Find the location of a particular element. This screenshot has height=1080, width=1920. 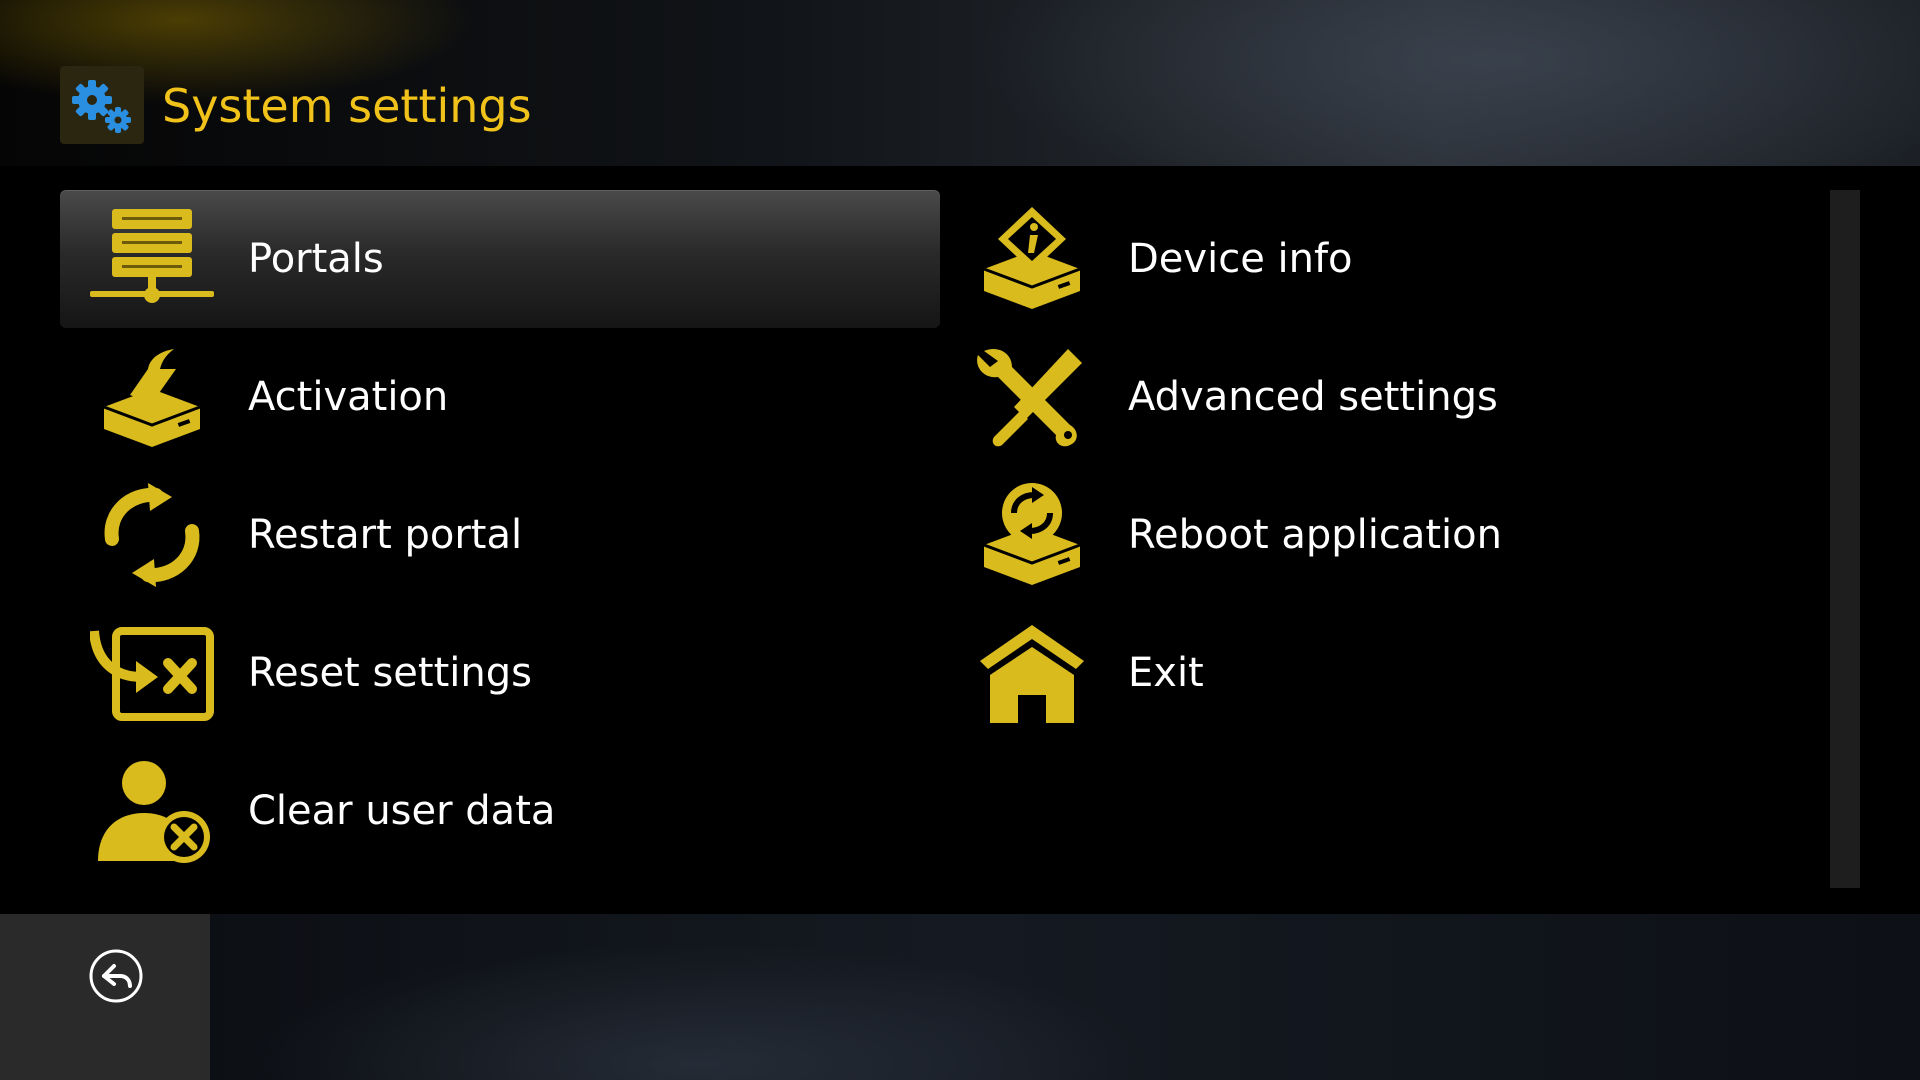

clear-user-icon is located at coordinates (152, 811).